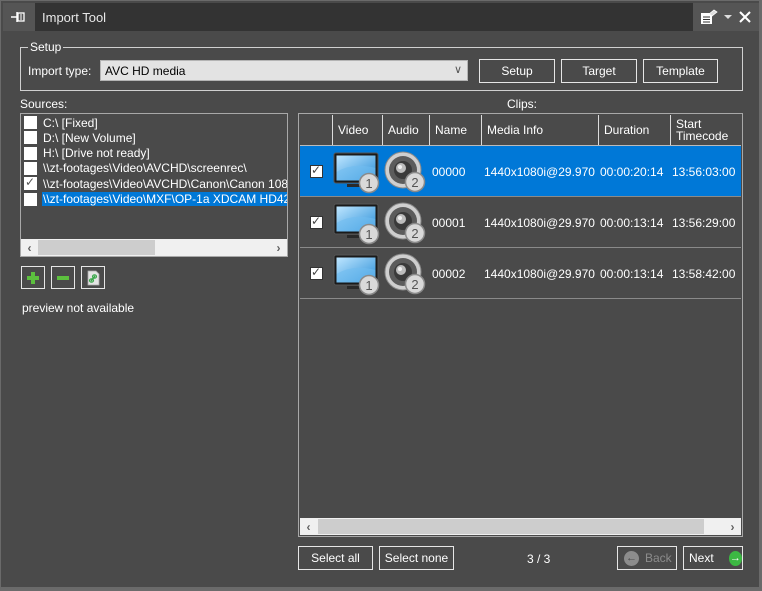 The width and height of the screenshot is (762, 591). I want to click on remove-icon, so click(63, 277).